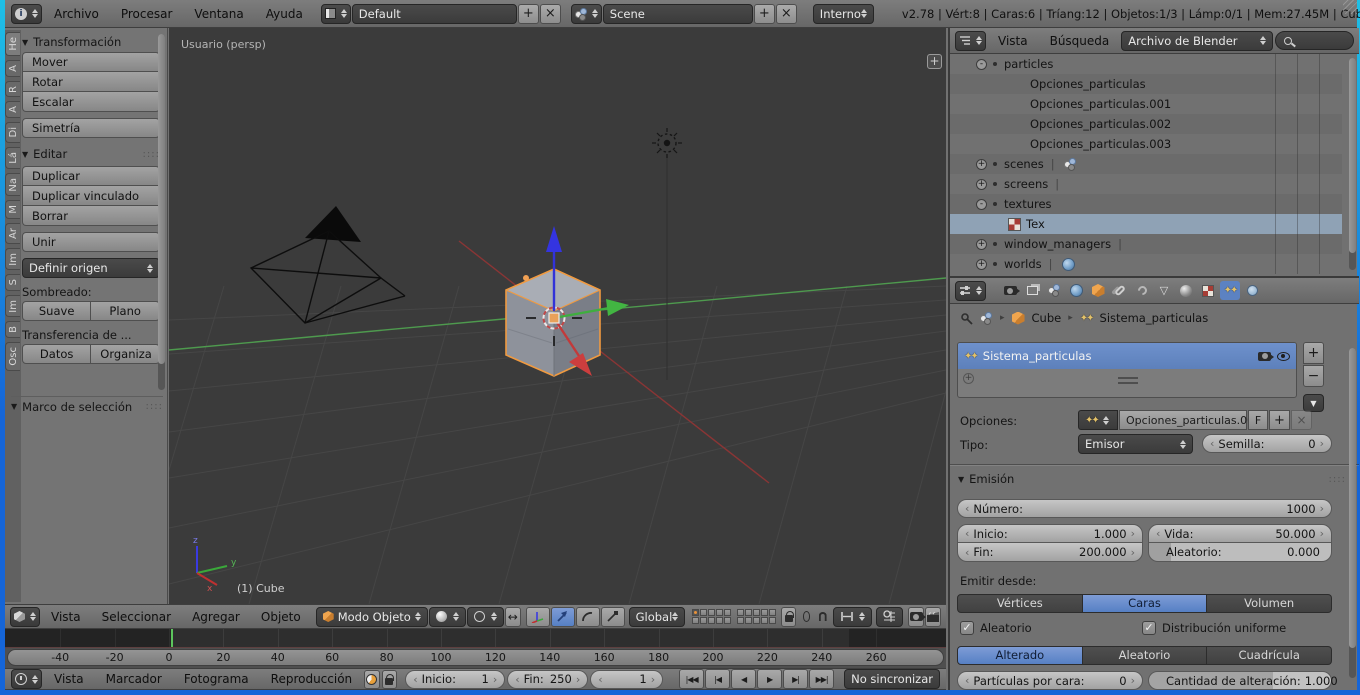 The width and height of the screenshot is (1360, 695). I want to click on mode-dropdown: Modo Objeto, so click(371, 616).